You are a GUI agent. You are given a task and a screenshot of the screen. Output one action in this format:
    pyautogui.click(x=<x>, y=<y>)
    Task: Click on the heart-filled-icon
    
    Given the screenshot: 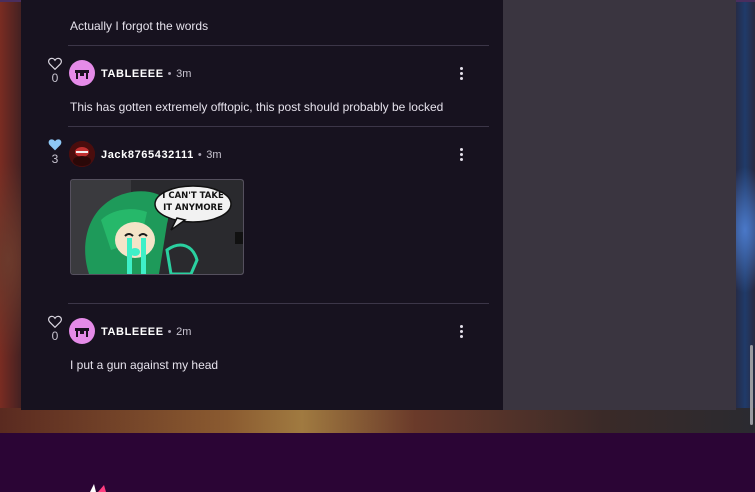 What is the action you would take?
    pyautogui.click(x=55, y=144)
    